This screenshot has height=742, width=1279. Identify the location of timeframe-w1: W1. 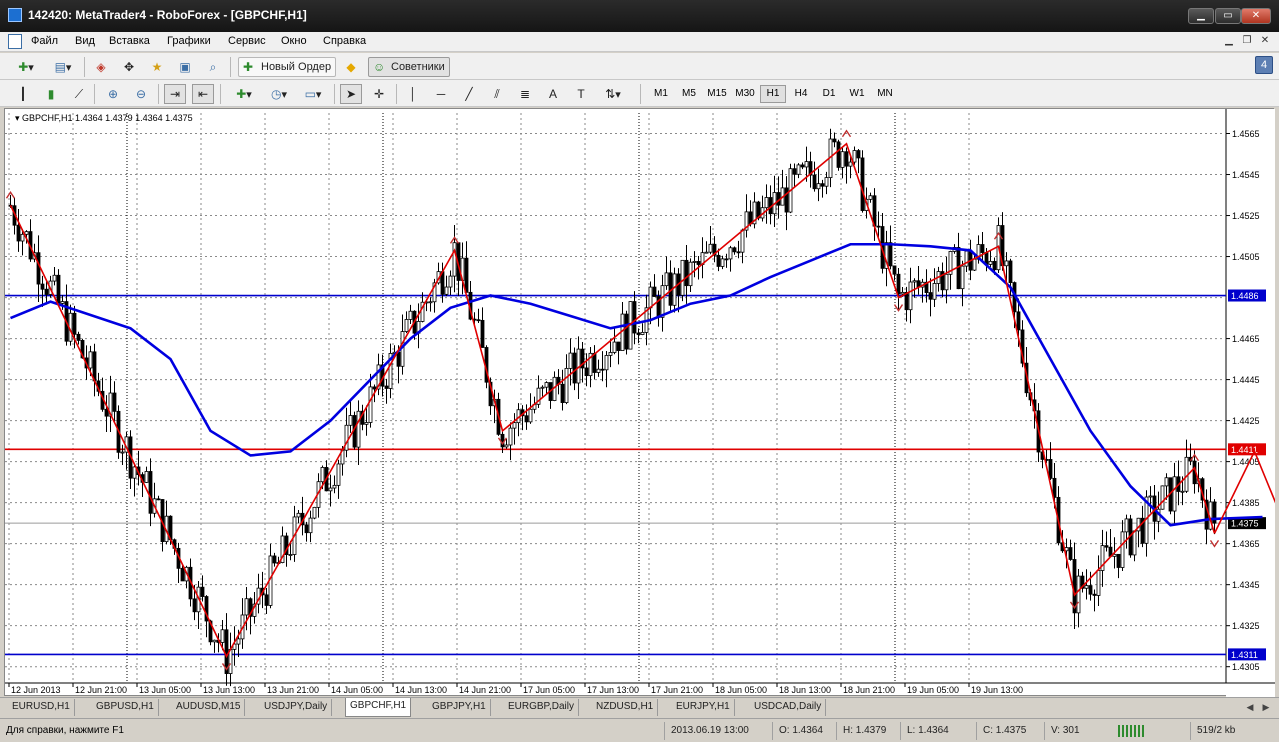
(857, 94).